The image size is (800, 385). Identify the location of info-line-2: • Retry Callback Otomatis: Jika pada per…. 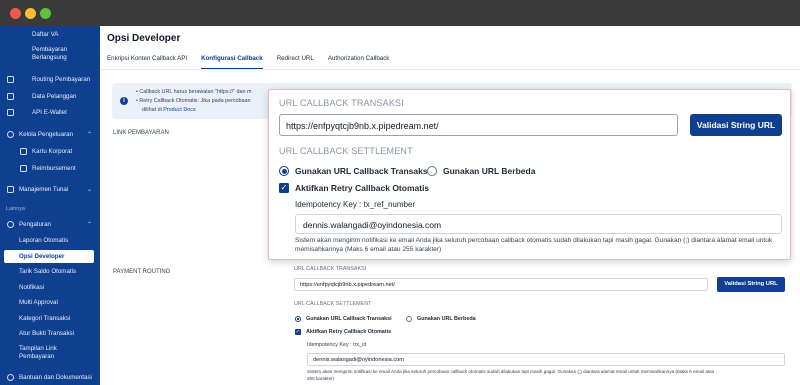
(193, 101).